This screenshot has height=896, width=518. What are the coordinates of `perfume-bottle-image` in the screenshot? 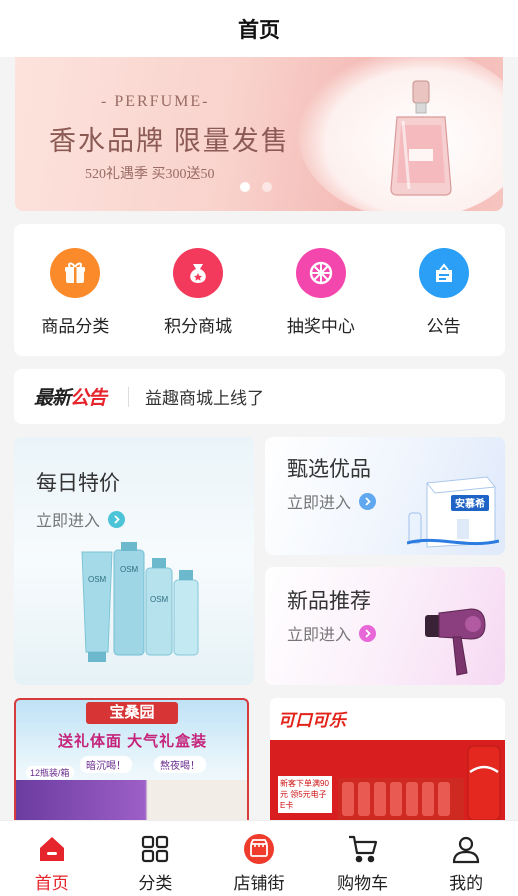 It's located at (421, 138).